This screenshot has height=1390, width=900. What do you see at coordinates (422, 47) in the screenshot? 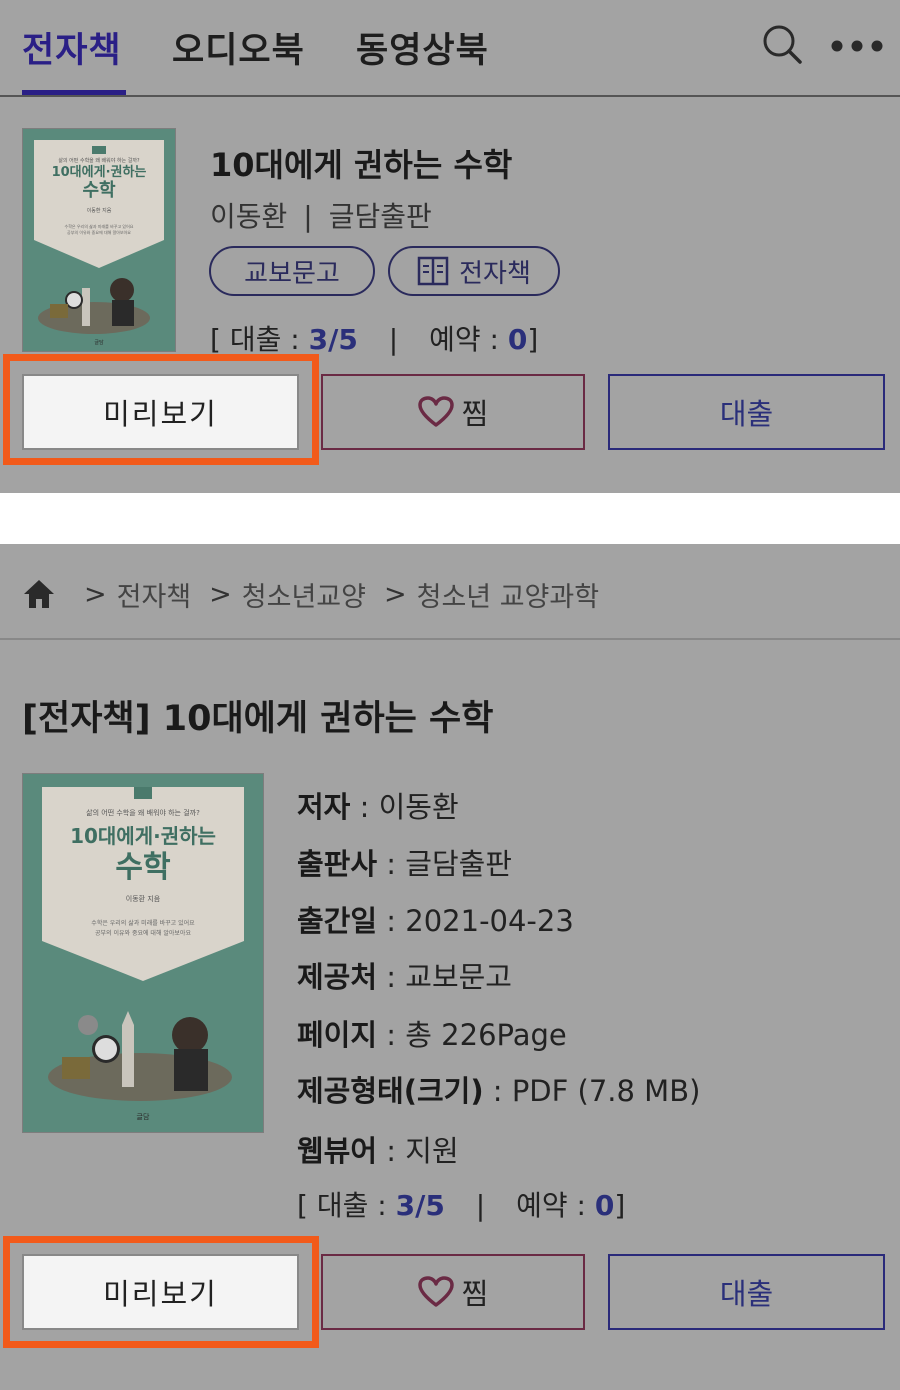
I see `tab-videobook: 동영상북` at bounding box center [422, 47].